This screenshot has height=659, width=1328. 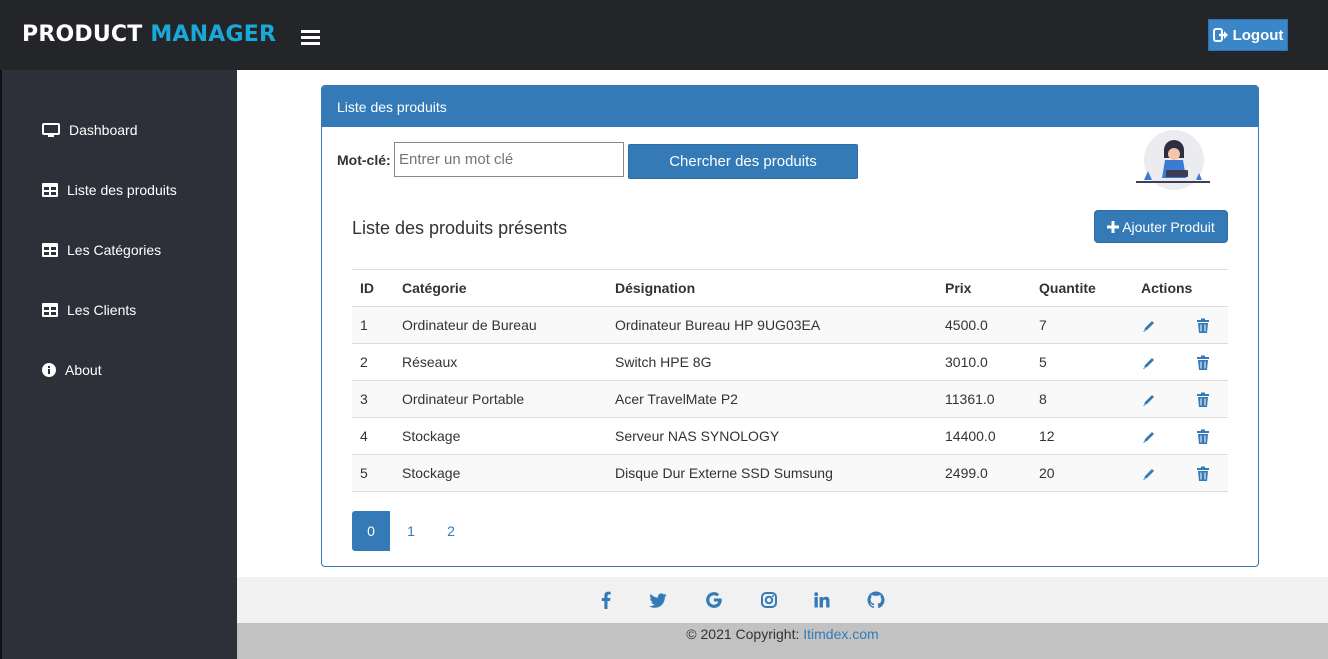 I want to click on cell-designation: Disque Dur Externe SSD Sumsung, so click(x=772, y=473).